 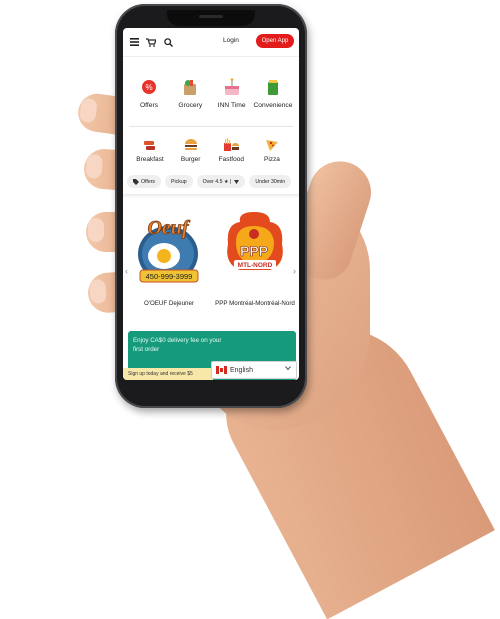 I want to click on filter-time: Under 30min, so click(x=270, y=181).